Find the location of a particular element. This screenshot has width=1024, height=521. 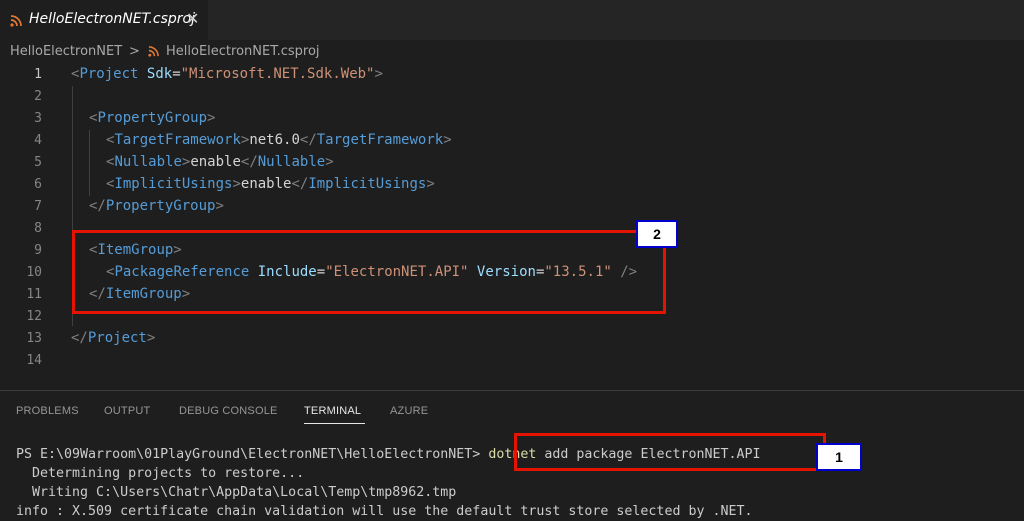

line-number: 2 is located at coordinates (38, 96).